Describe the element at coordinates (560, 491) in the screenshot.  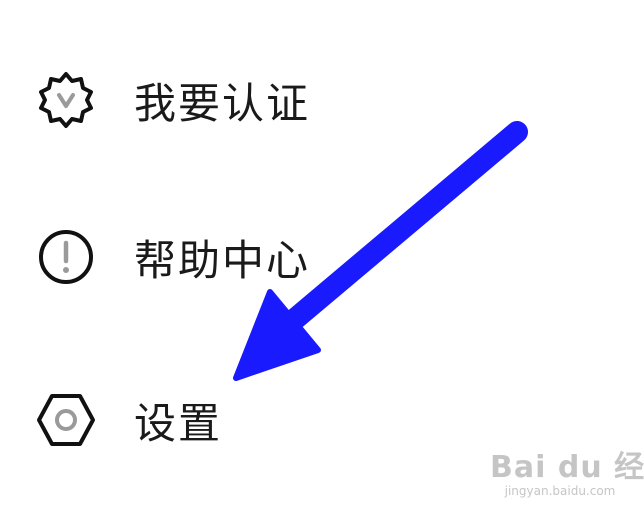
I see `watermark-url: jingyan.baidu.com` at that location.